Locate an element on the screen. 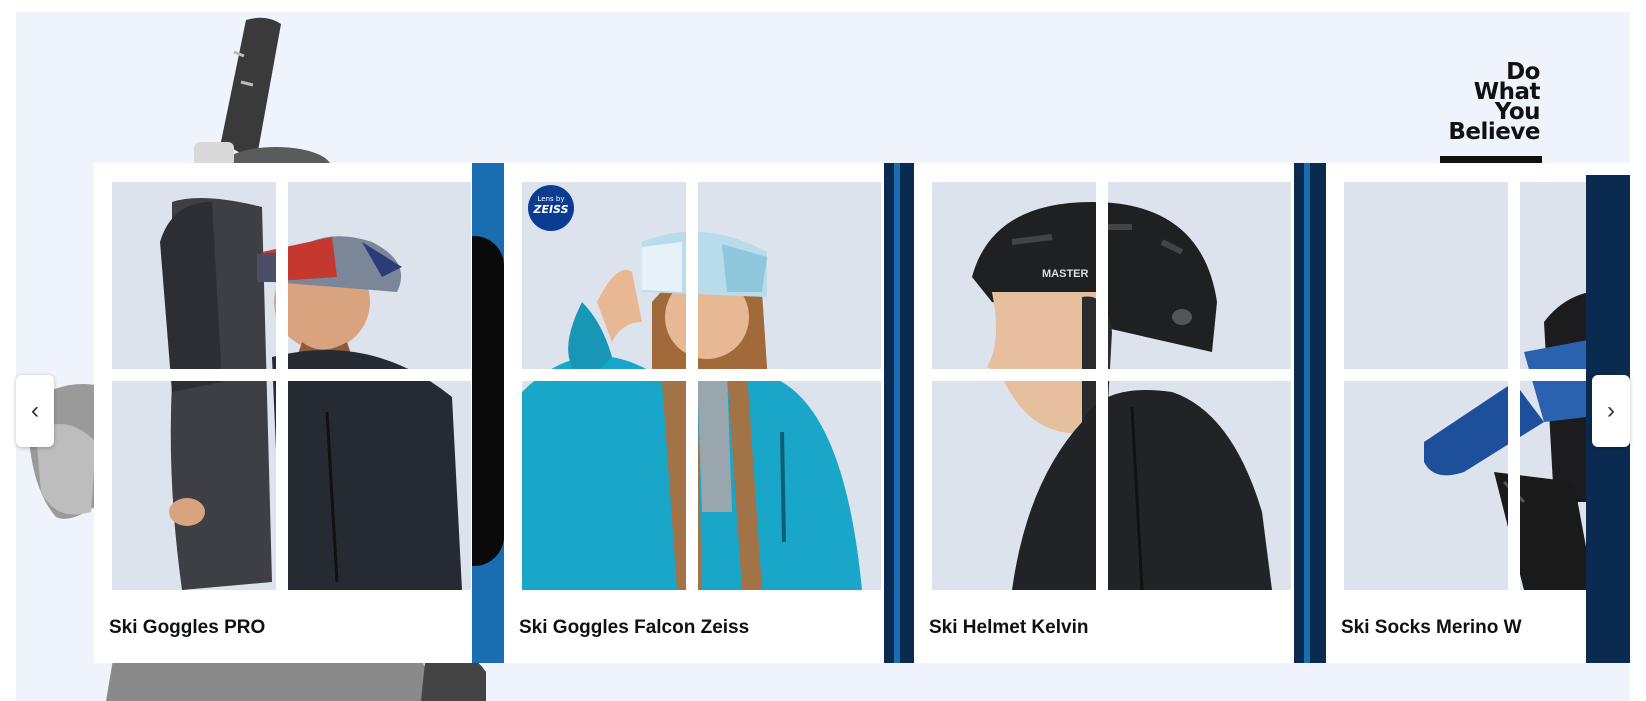 The image size is (1646, 701). product-title: Ski Goggles Falcon Zeiss is located at coordinates (634, 628).